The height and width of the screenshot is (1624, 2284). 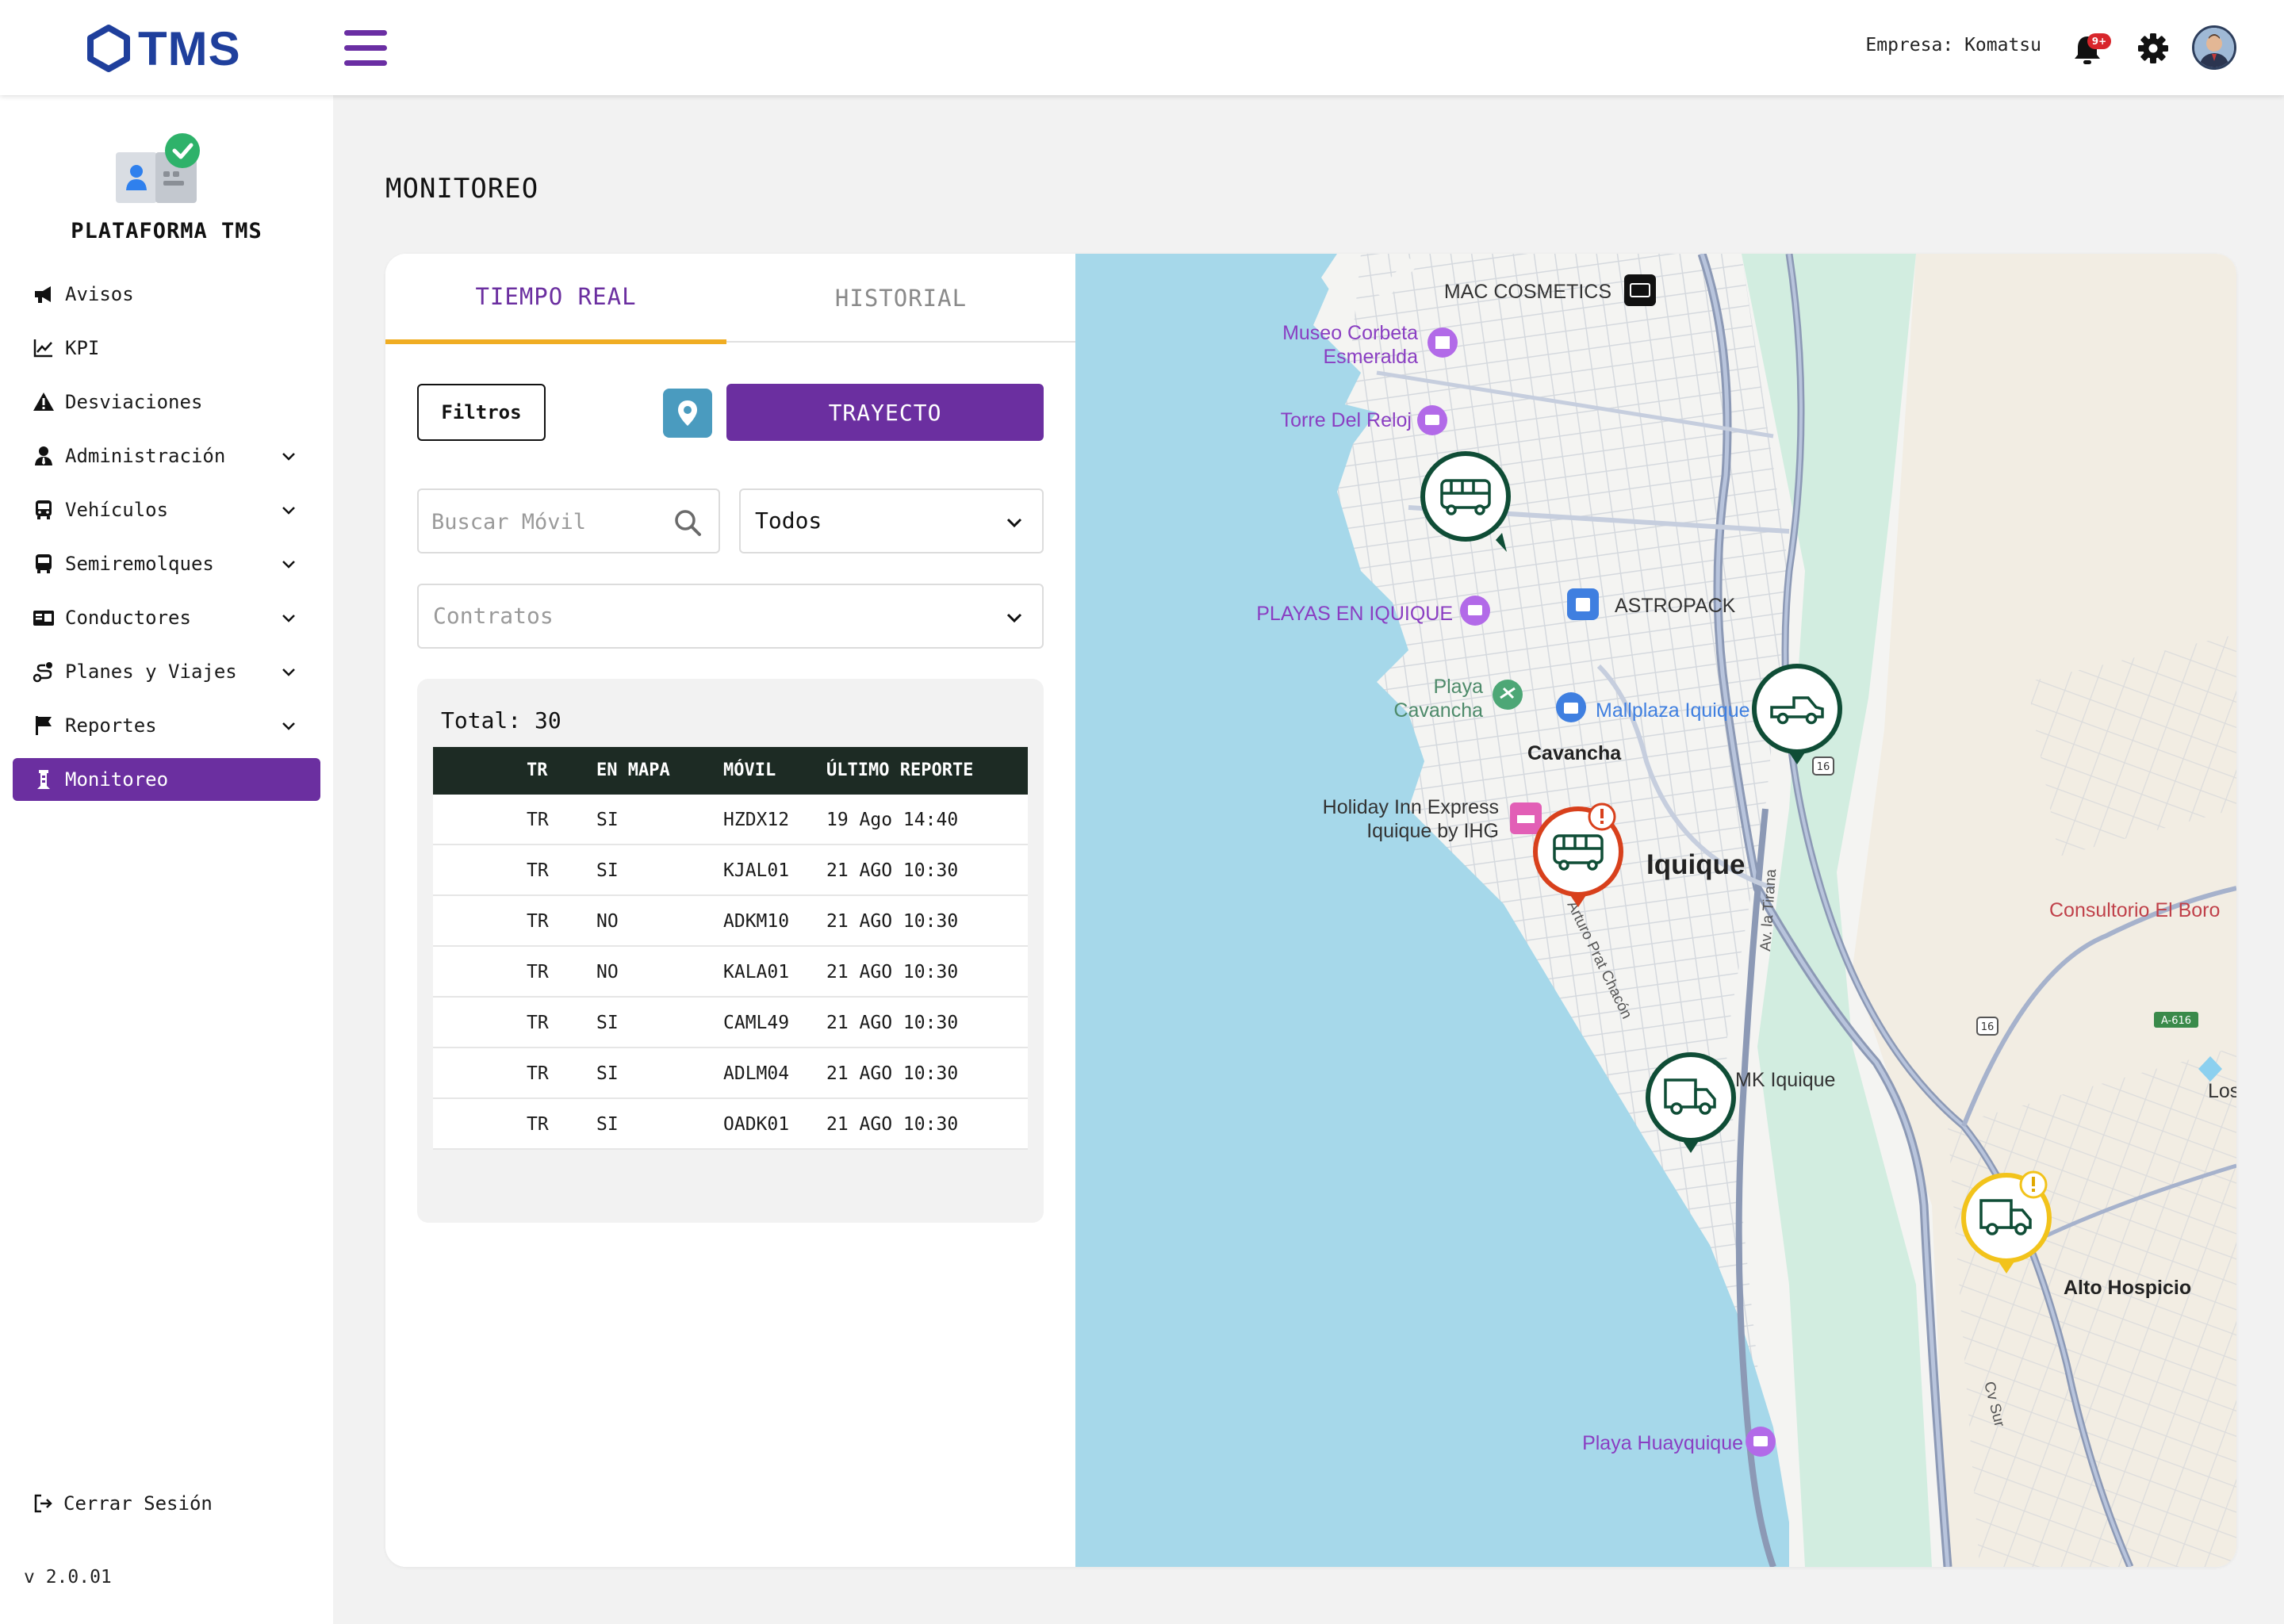 I want to click on megaphone-icon, so click(x=43, y=294).